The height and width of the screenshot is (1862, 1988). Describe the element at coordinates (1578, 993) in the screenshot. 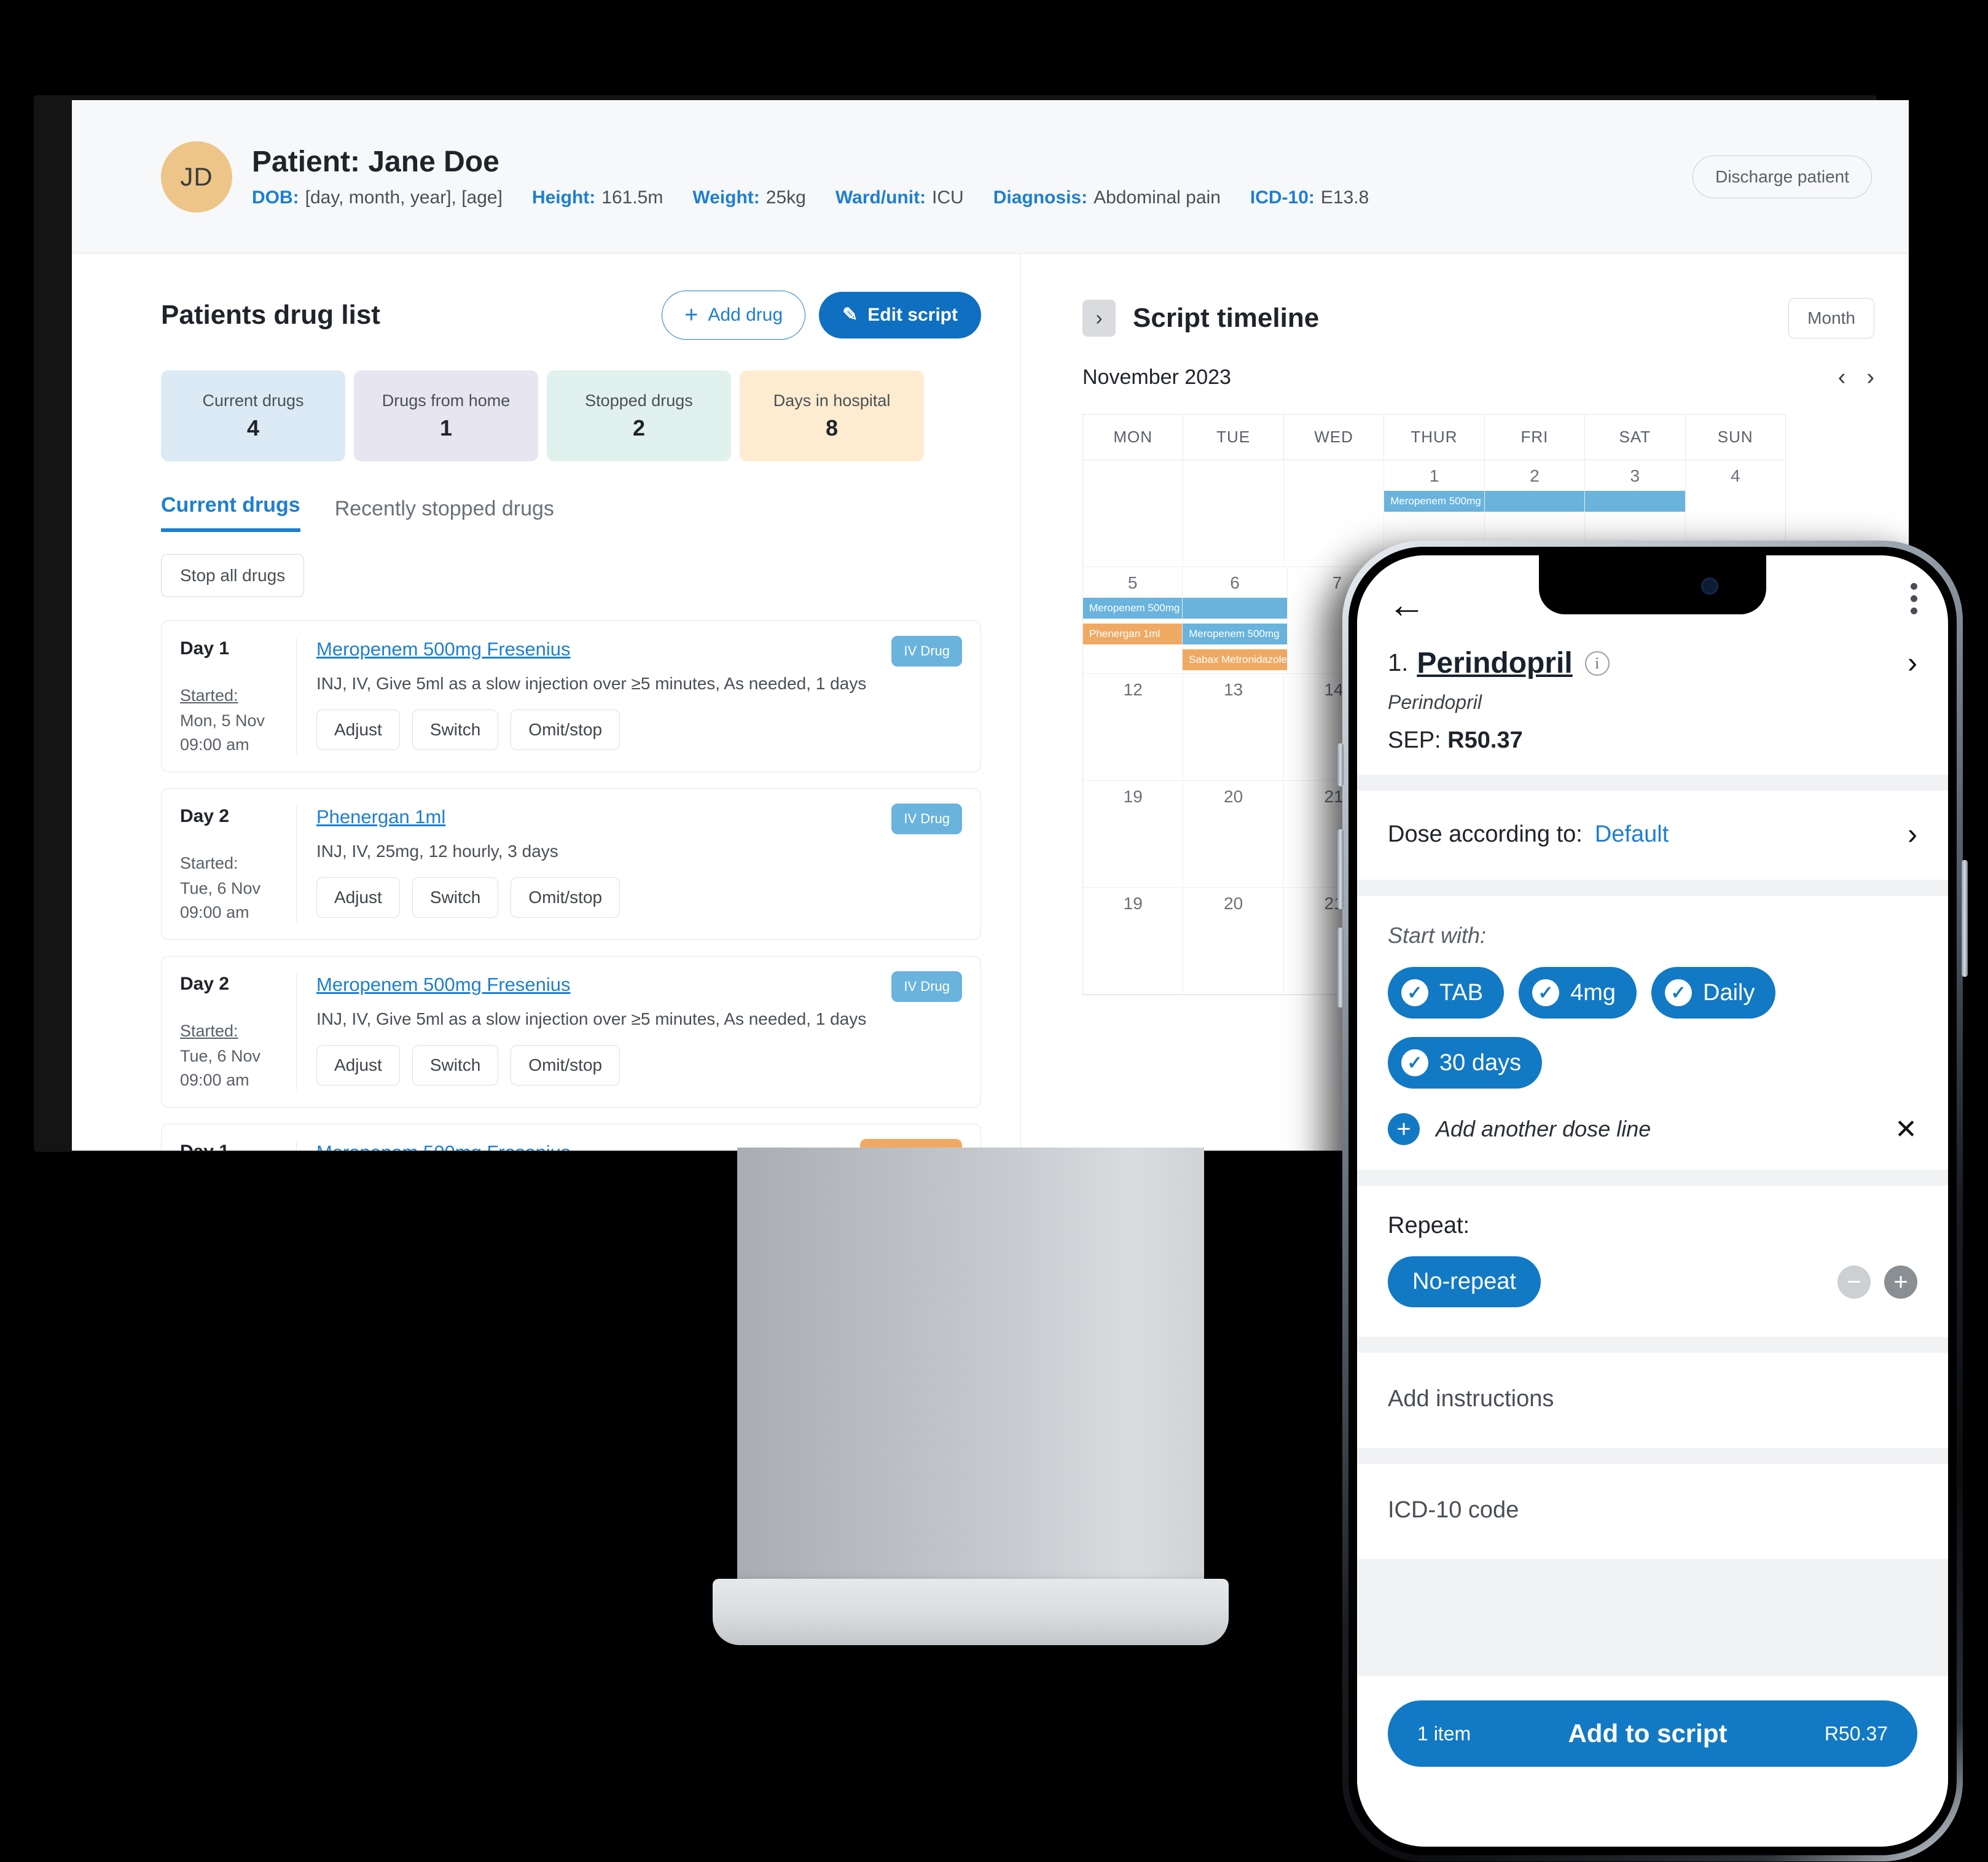

I see `dose-chip-strength: ✓ 4mg` at that location.